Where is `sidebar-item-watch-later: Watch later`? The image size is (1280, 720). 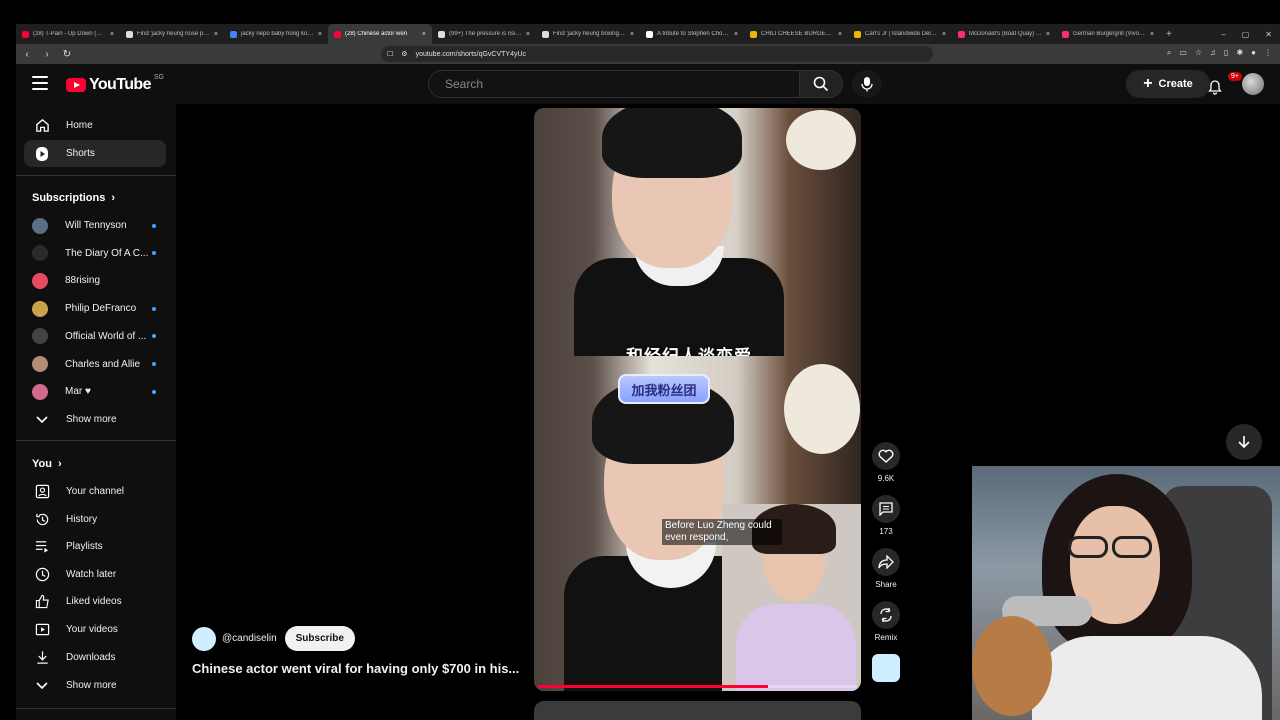
sidebar-item-watch-later: Watch later is located at coordinates (95, 574).